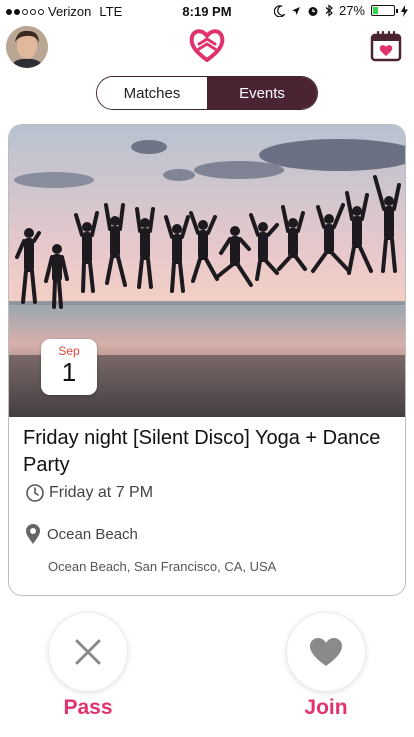 The image size is (414, 737). I want to click on location-arrow-icon, so click(295, 10).